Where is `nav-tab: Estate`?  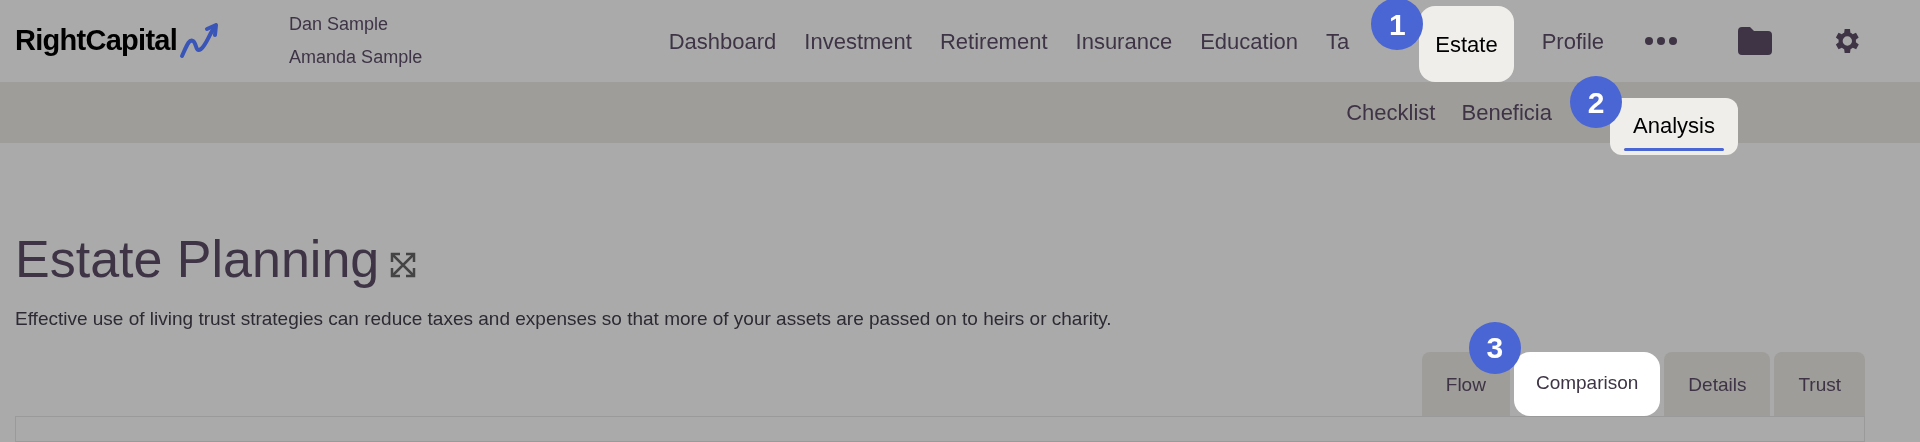
nav-tab: Estate is located at coordinates (1466, 44).